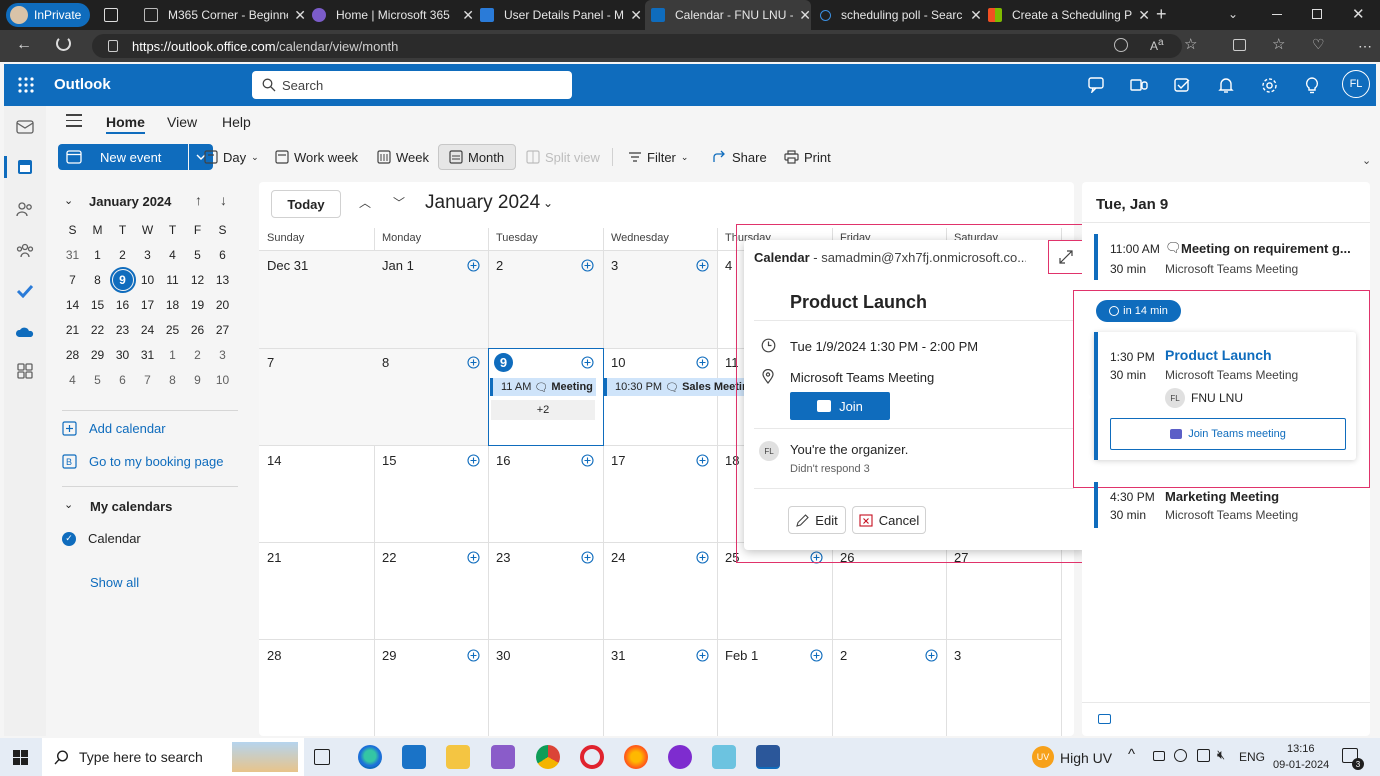  I want to click on work-week-button: Work week, so click(316, 157).